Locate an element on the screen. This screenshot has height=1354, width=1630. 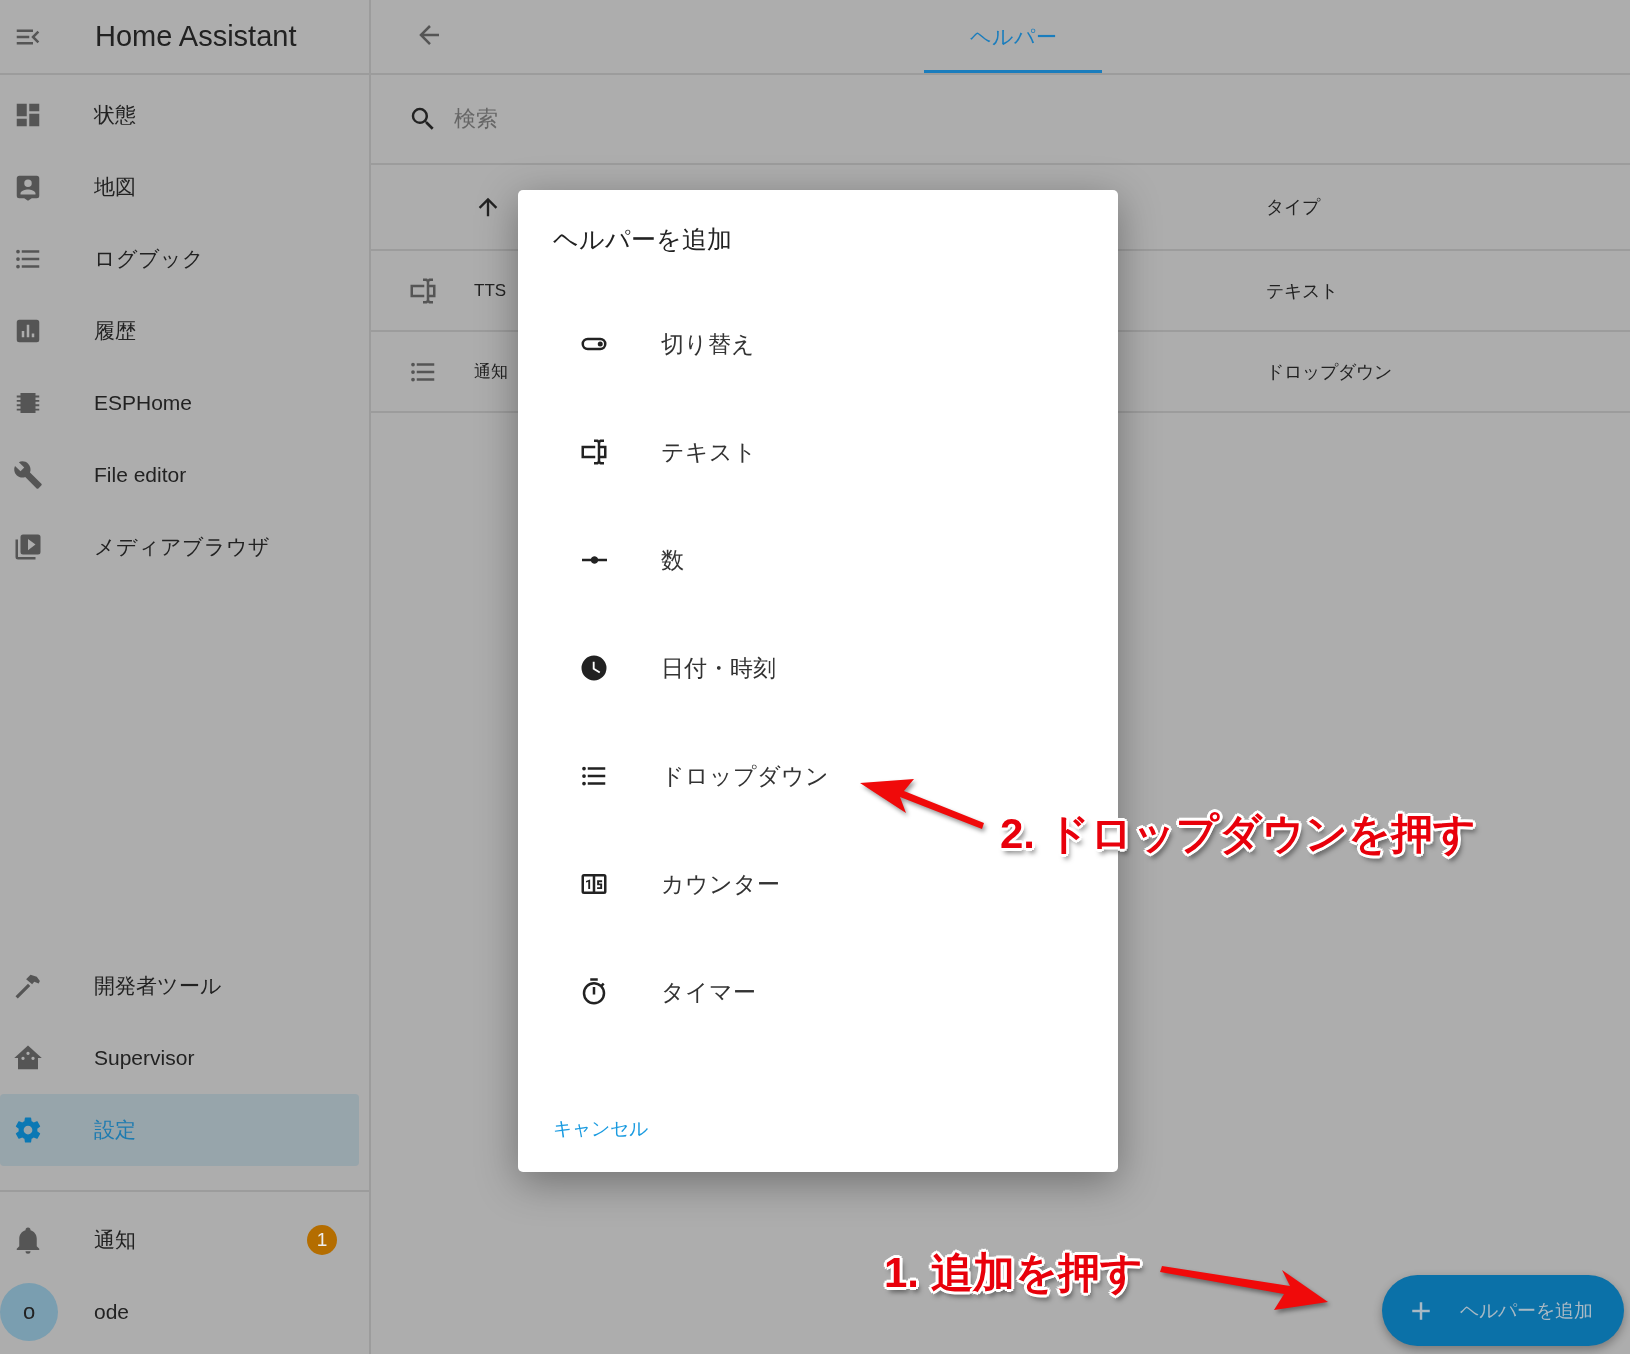
table-cell-text: テキスト is located at coordinates (1302, 291).